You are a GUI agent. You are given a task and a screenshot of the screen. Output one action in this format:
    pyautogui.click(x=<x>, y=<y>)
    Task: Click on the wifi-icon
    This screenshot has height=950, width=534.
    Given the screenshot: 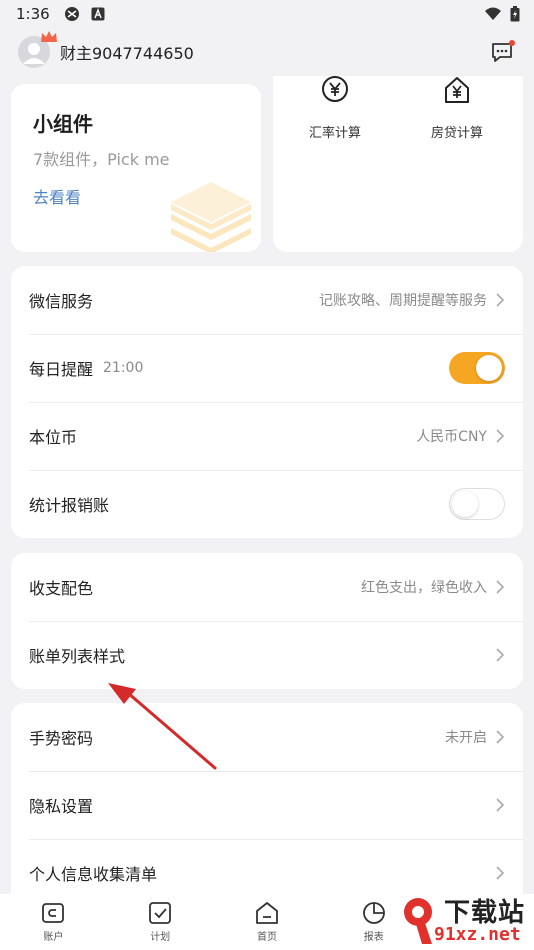 What is the action you would take?
    pyautogui.click(x=493, y=16)
    